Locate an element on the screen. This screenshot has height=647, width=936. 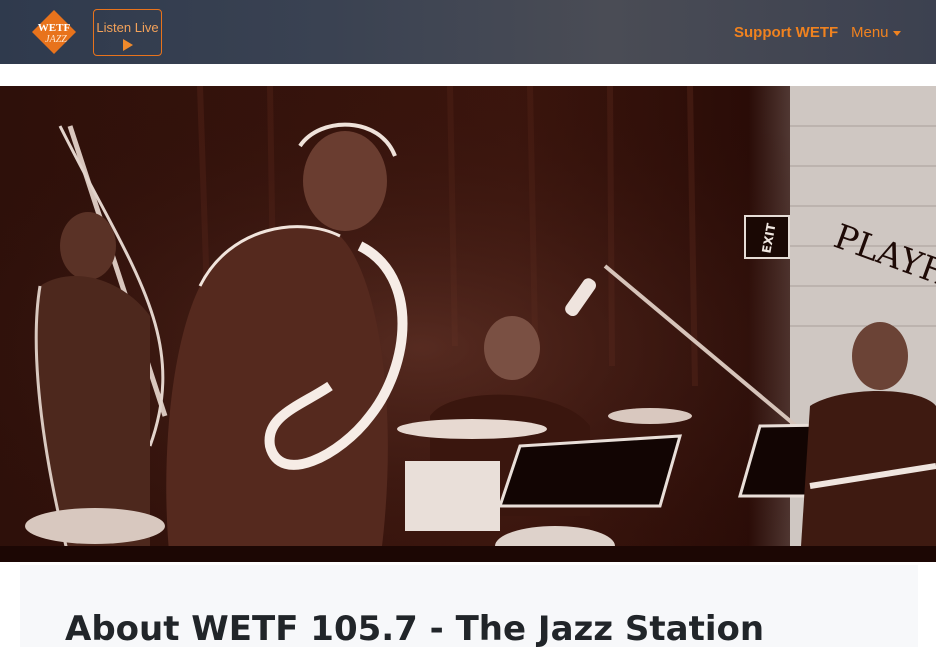
page-title: About WETF 105.7 - The Jazz Station is located at coordinates (415, 628).